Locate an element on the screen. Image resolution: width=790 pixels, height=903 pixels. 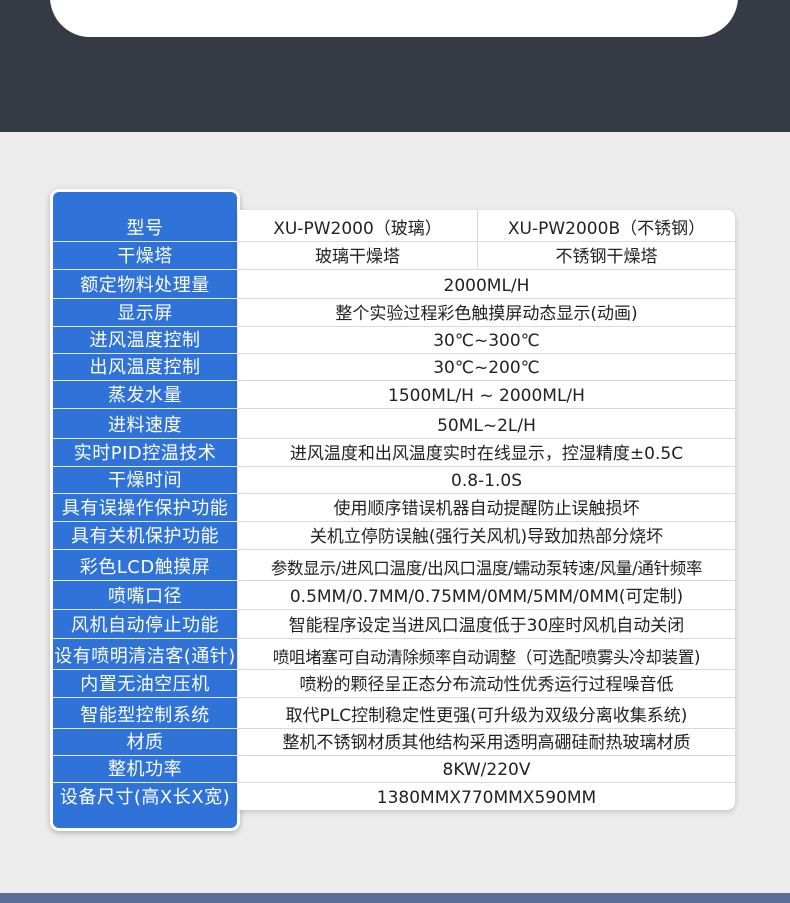
spec-value: XU-PW2000B（不锈钢） is located at coordinates (606, 229).